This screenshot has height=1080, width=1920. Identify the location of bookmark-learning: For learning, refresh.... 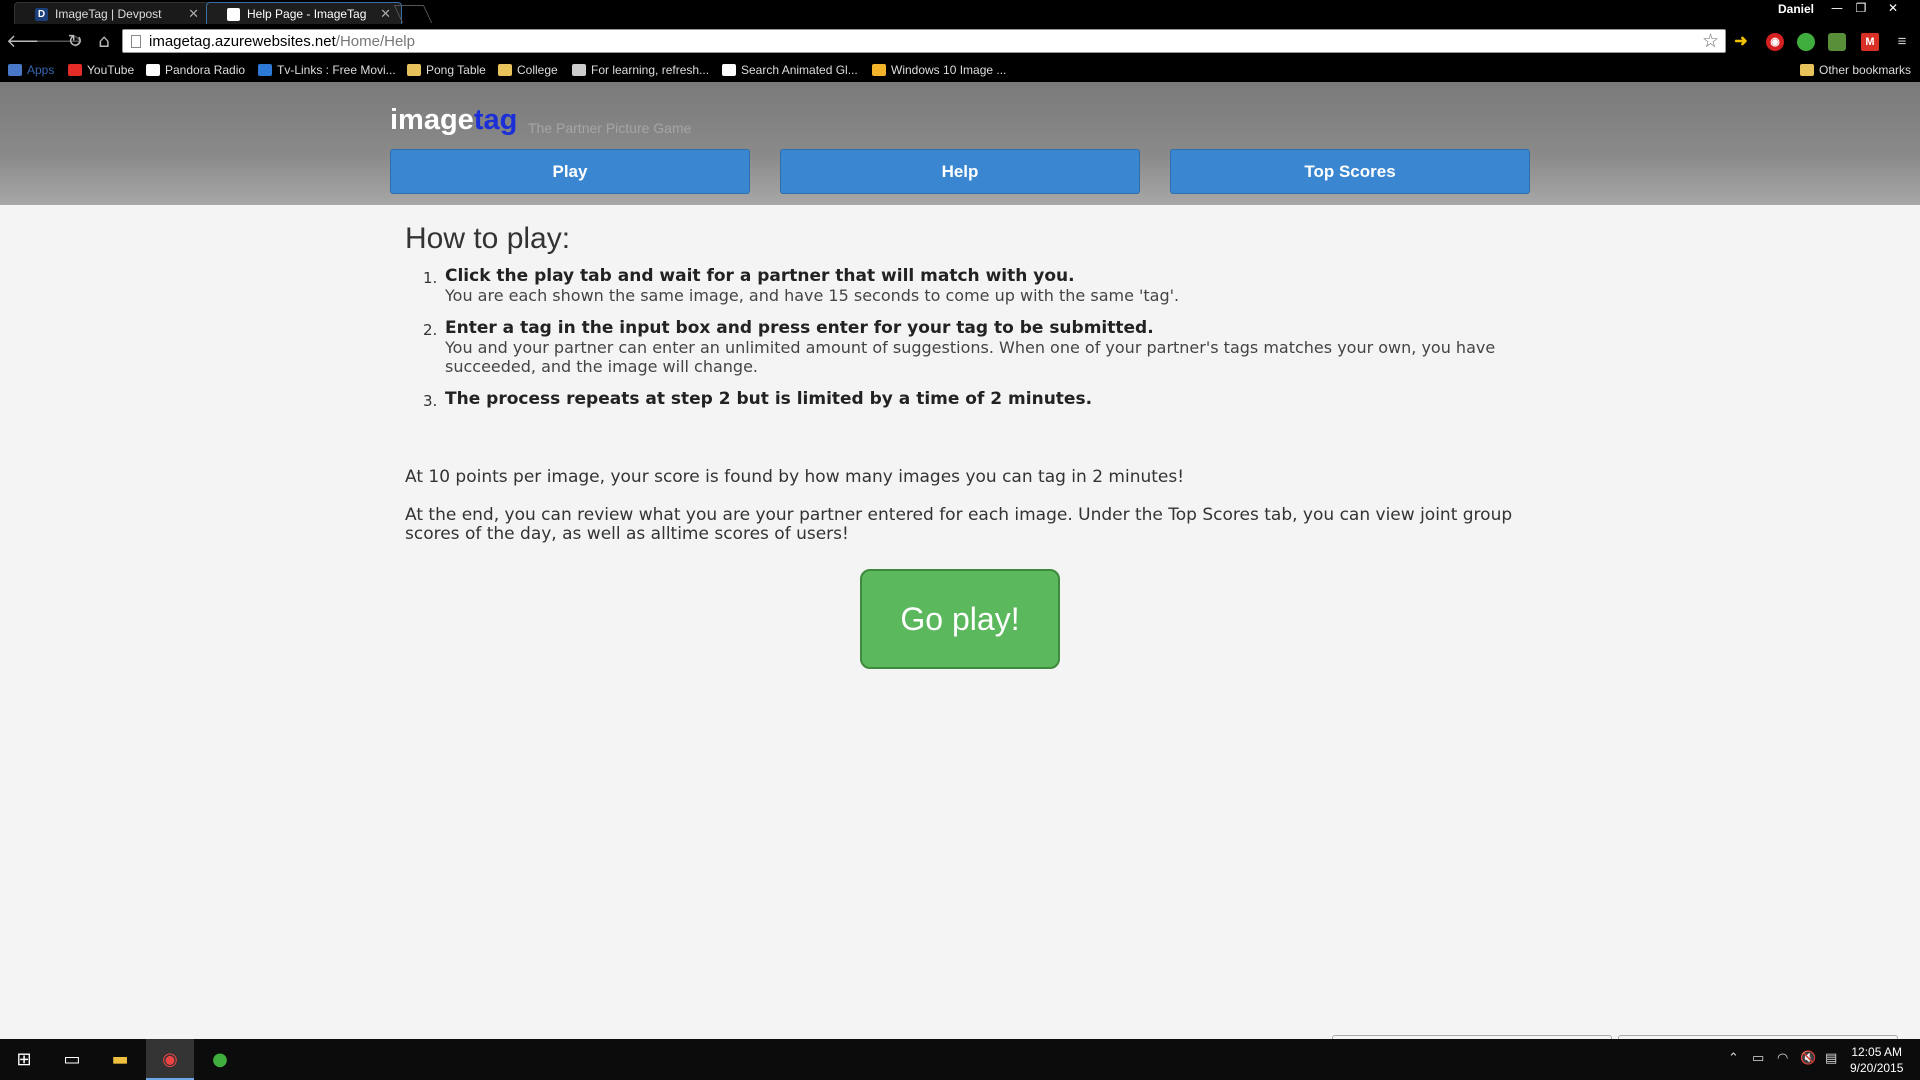
(640, 70).